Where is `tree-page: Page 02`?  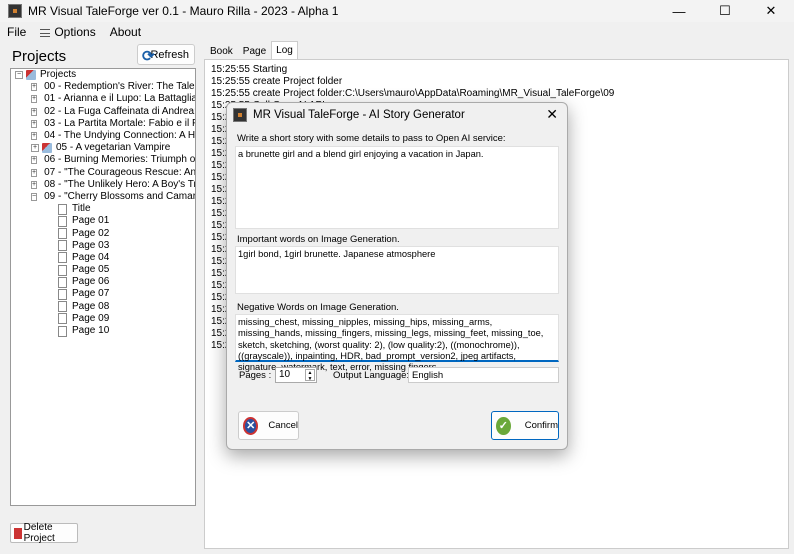
tree-page: Page 02 is located at coordinates (103, 233).